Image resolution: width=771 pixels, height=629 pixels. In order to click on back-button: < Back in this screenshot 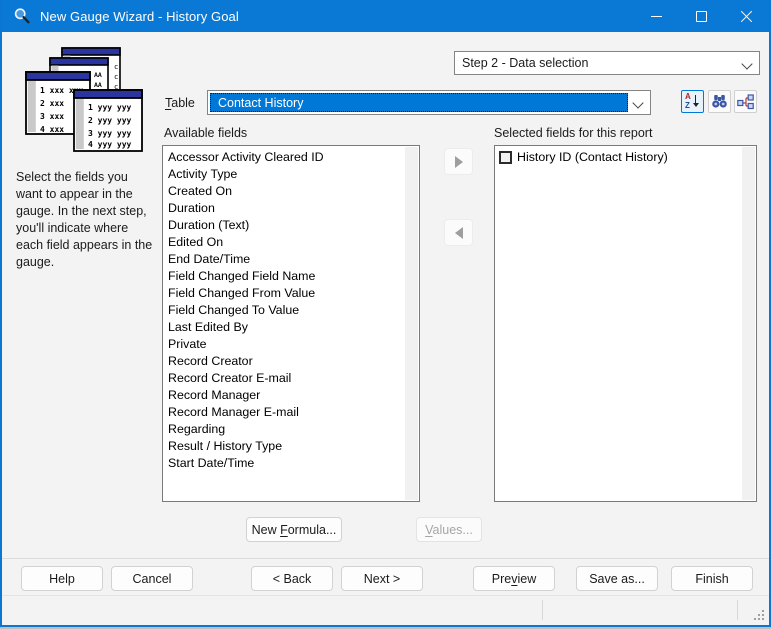, I will do `click(292, 578)`.